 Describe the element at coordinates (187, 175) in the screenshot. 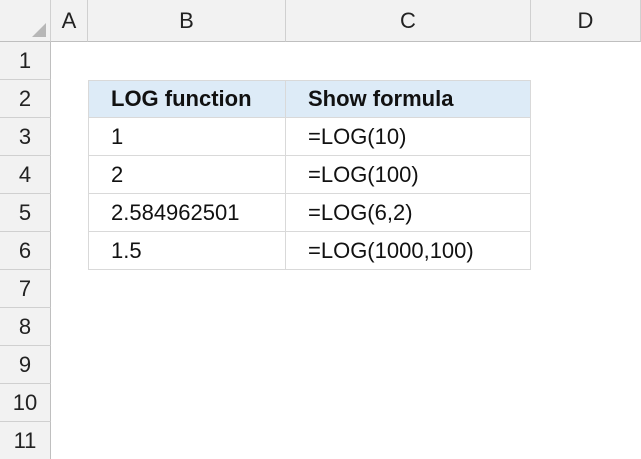

I see `cell-b4: 2` at that location.